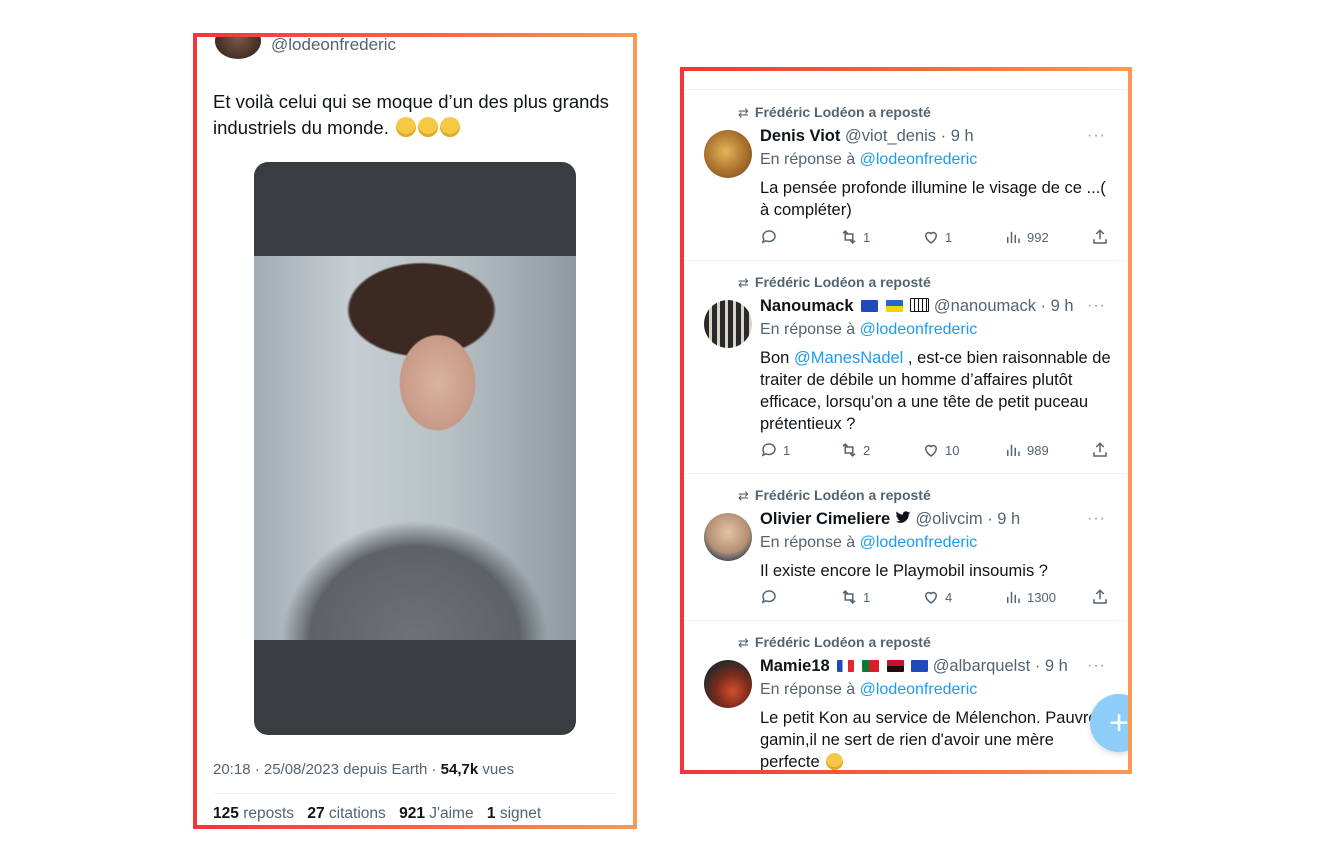 Image resolution: width=1324 pixels, height=861 pixels. What do you see at coordinates (870, 666) in the screenshot?
I see `portugal-flag-icon` at bounding box center [870, 666].